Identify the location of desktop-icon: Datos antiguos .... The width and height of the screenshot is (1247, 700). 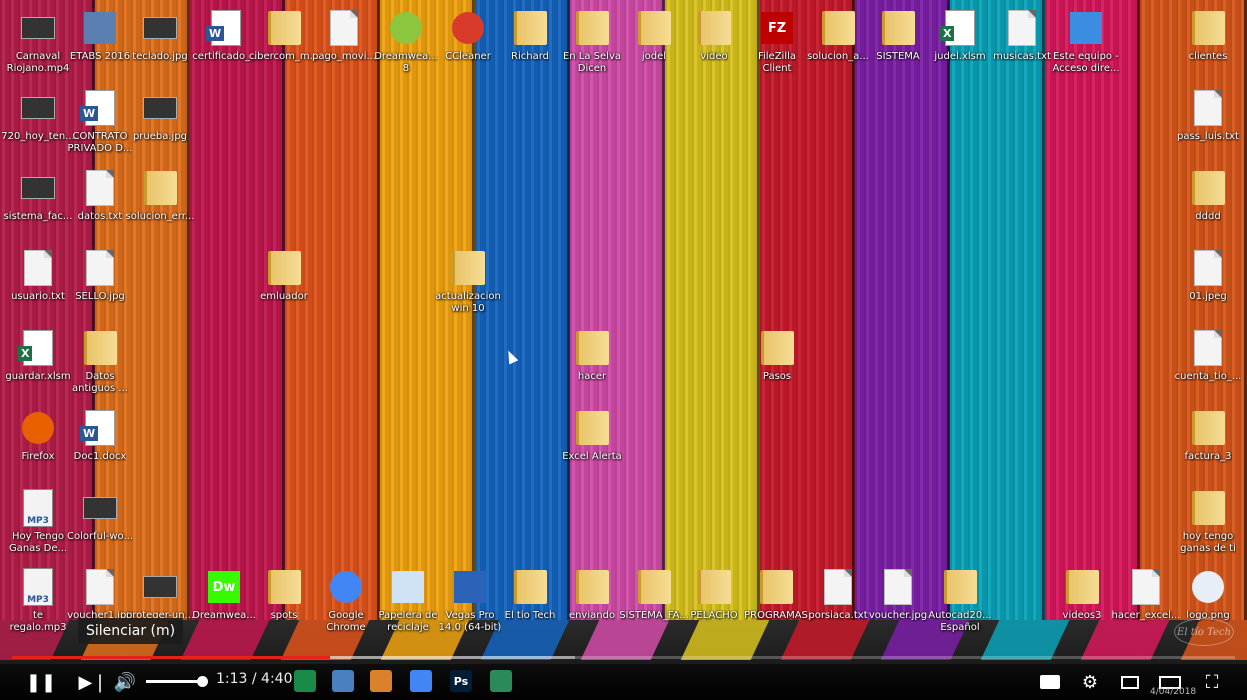
(100, 361).